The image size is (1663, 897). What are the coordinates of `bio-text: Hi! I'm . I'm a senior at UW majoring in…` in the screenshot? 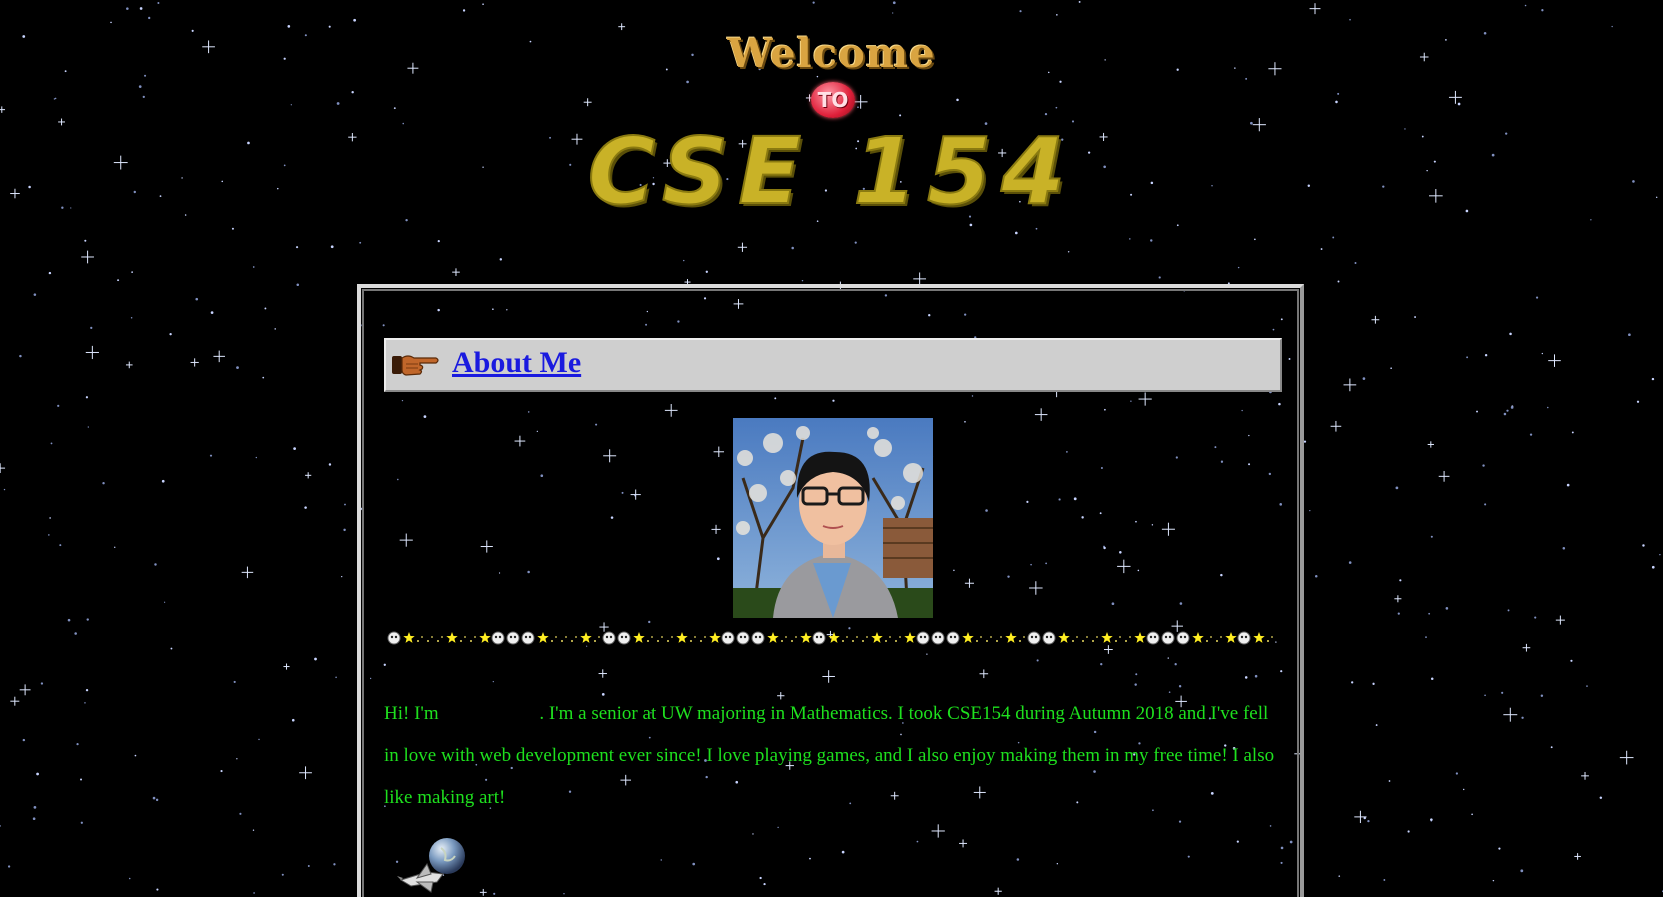 It's located at (834, 756).